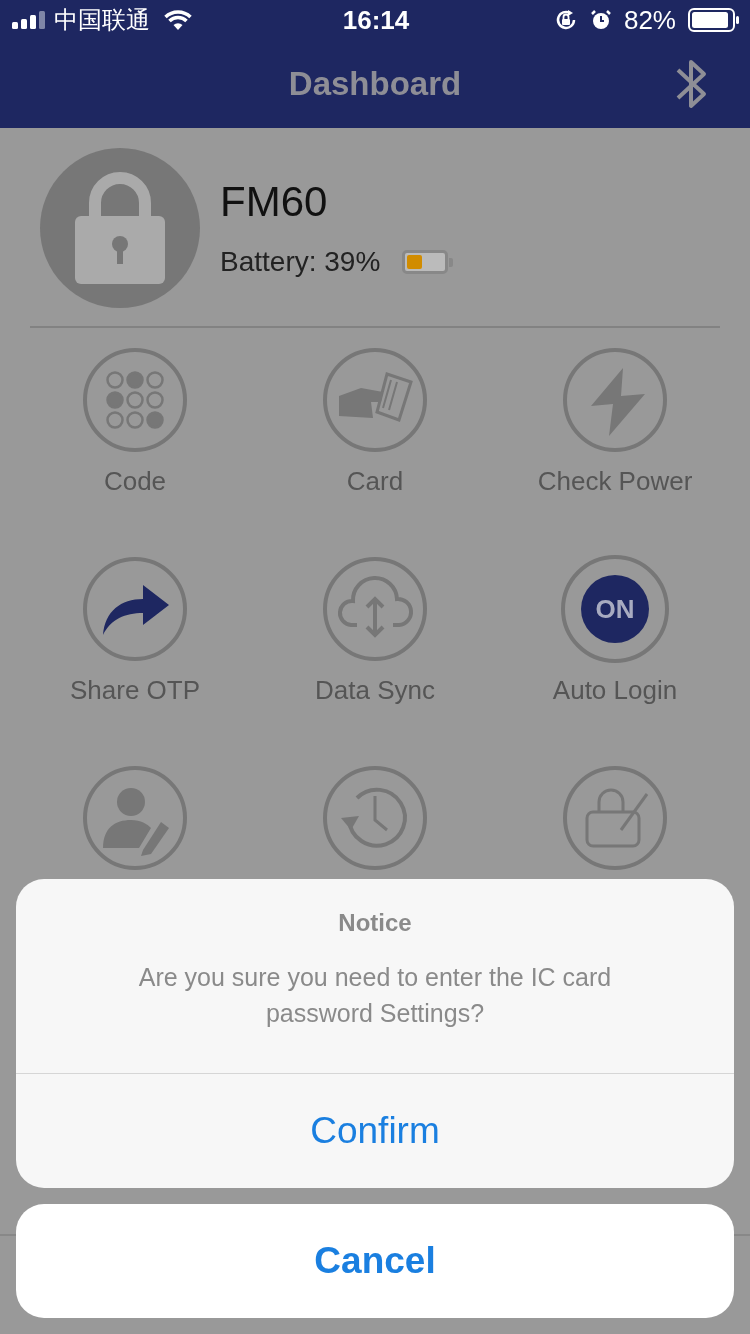  Describe the element at coordinates (375, 1131) in the screenshot. I see `confirm-button: Confirm` at that location.